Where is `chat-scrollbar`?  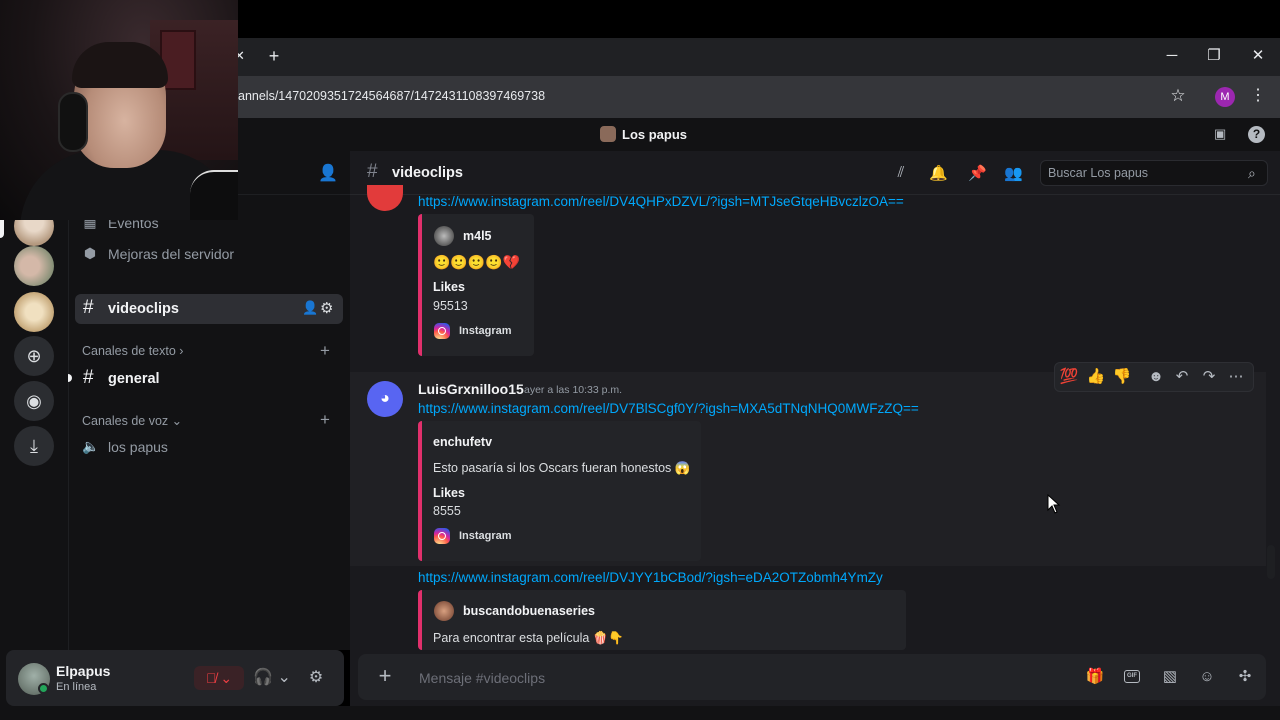 chat-scrollbar is located at coordinates (1271, 562).